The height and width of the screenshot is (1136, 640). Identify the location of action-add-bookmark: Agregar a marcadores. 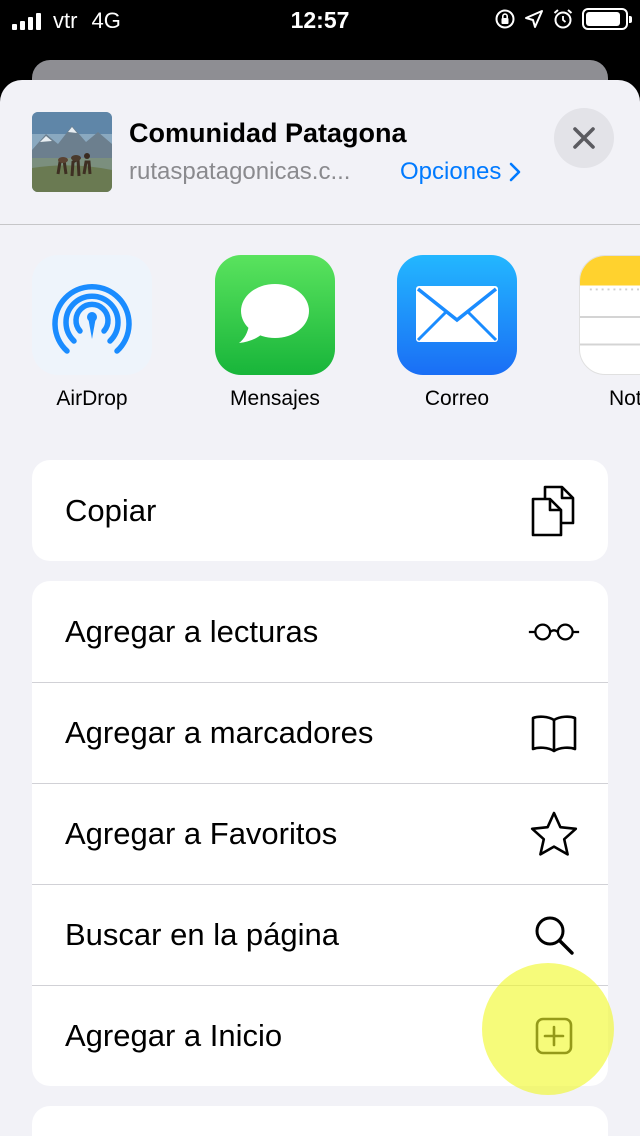
(320, 732).